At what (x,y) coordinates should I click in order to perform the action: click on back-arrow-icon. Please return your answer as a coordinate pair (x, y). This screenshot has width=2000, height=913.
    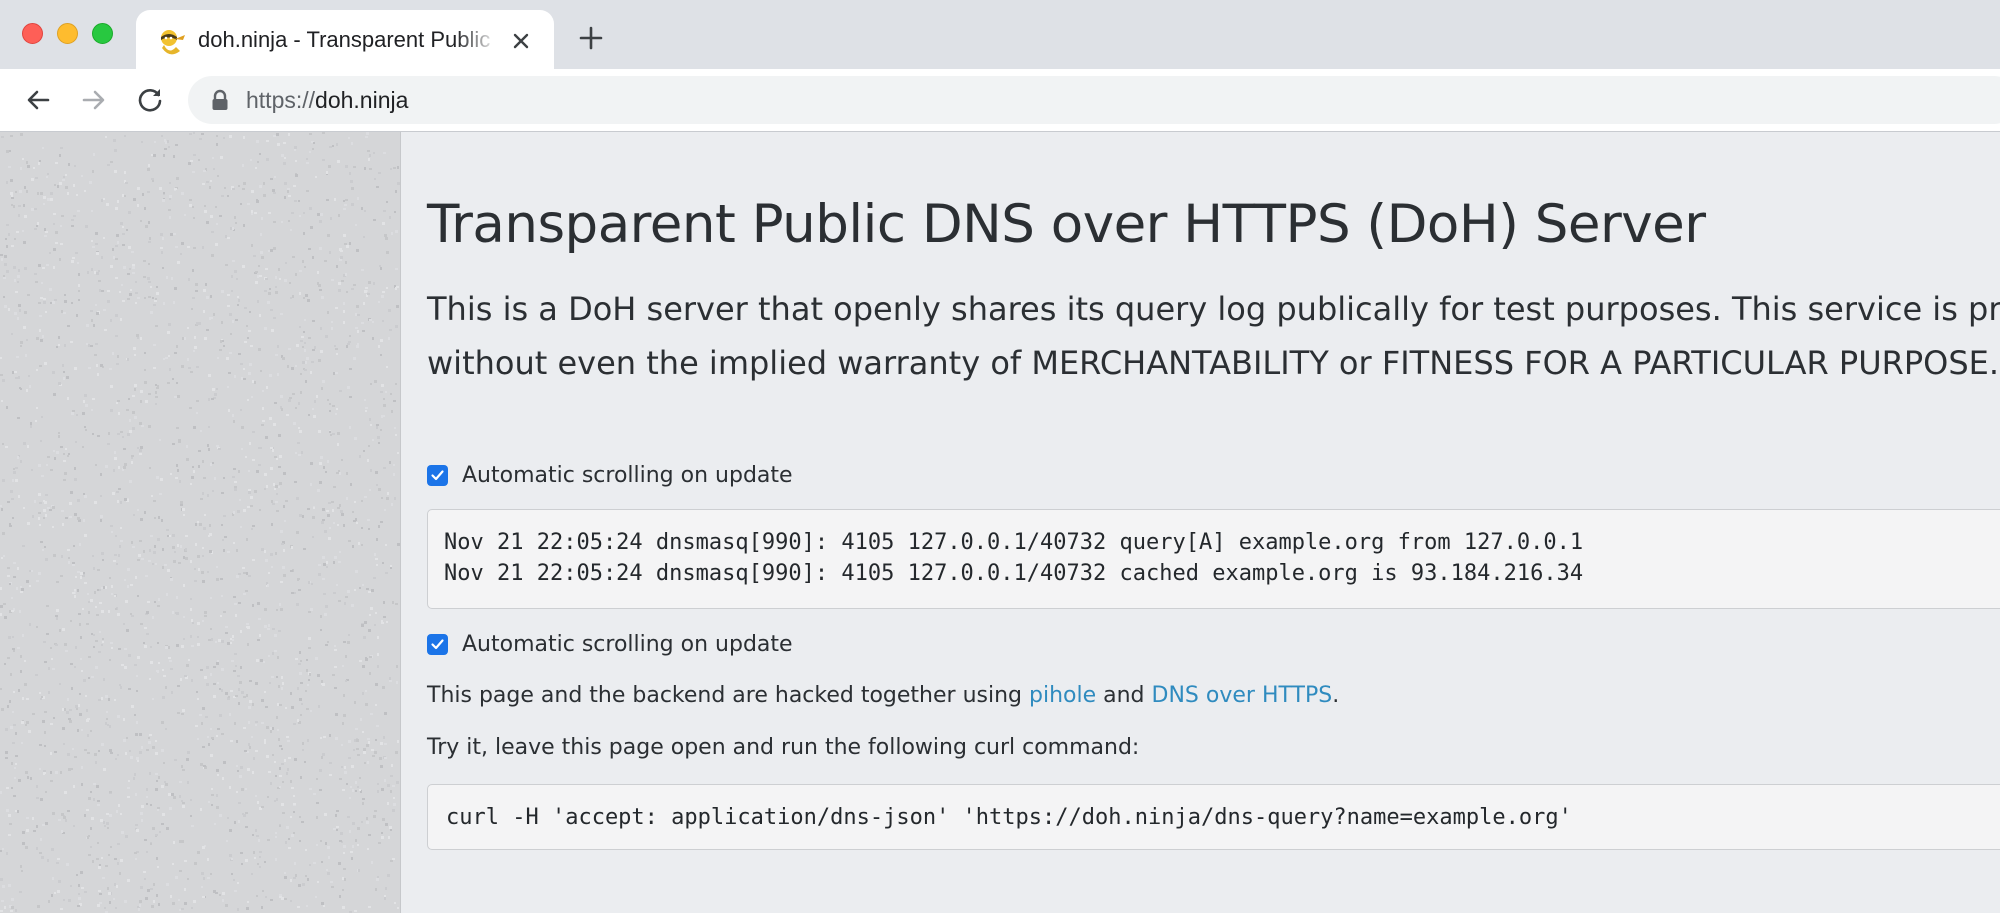
    Looking at the image, I should click on (38, 100).